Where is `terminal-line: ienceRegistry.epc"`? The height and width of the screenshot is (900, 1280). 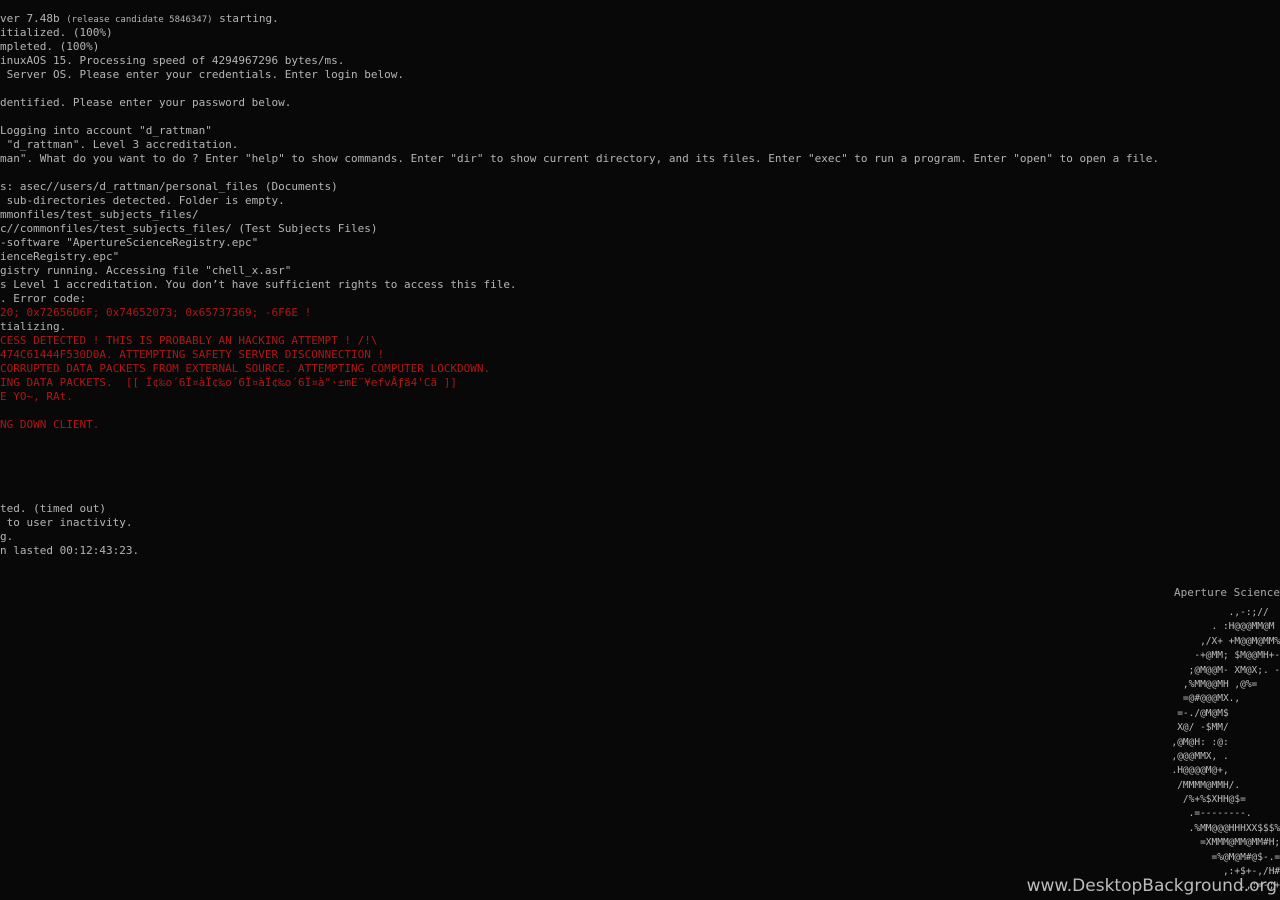
terminal-line: ienceRegistry.epc" is located at coordinates (60, 256).